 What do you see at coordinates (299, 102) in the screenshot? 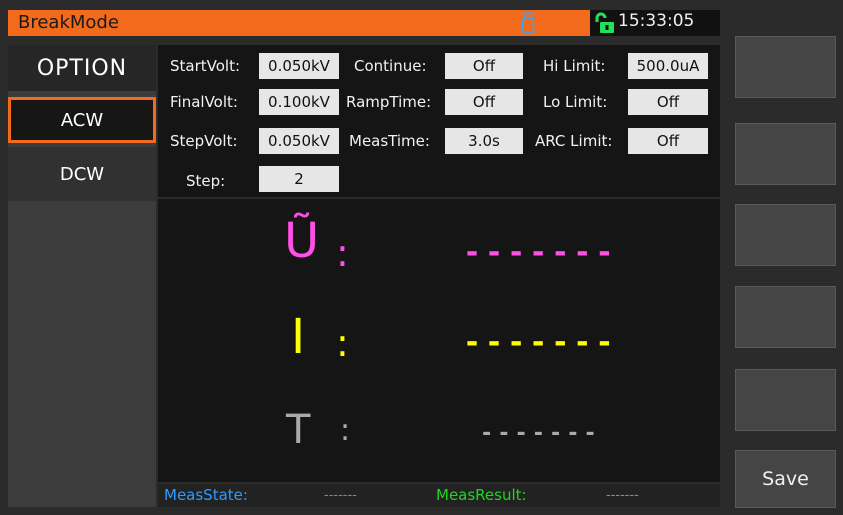
I see `final-volt-field: 0.100kV` at bounding box center [299, 102].